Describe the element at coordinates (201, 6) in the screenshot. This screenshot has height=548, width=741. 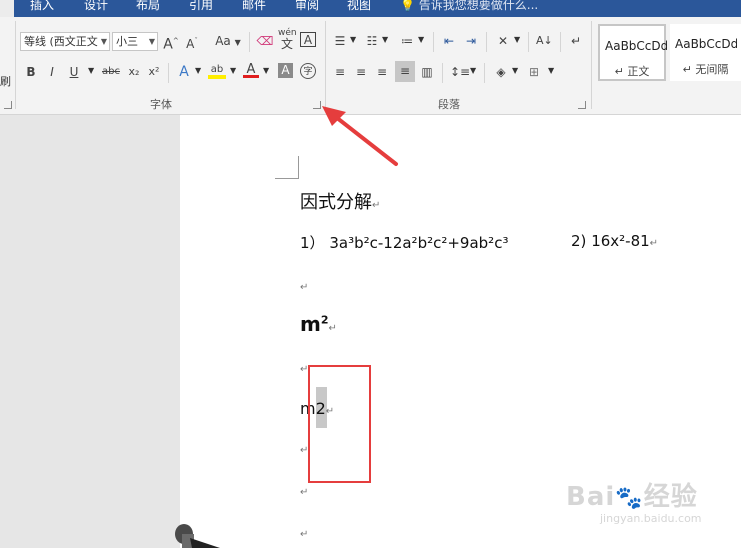
I see `tab-references: 引用` at that location.